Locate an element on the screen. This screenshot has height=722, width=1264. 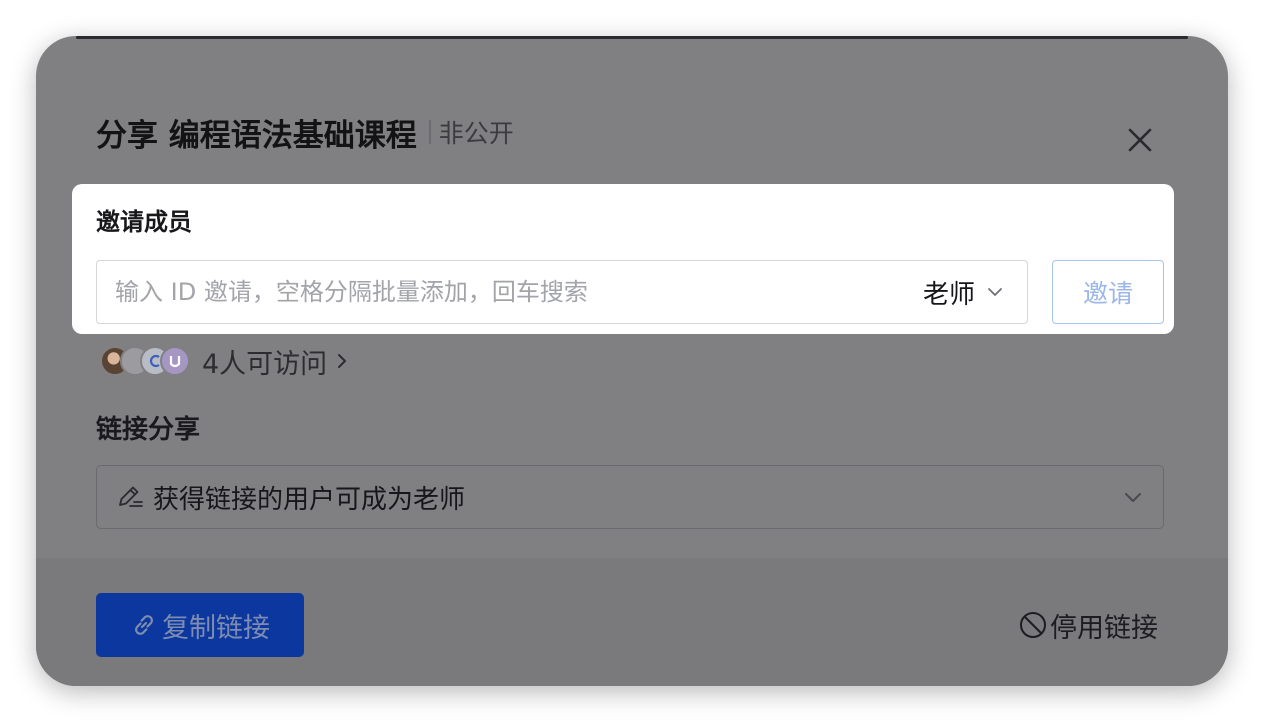
invite-input-box: 老师 is located at coordinates (562, 292).